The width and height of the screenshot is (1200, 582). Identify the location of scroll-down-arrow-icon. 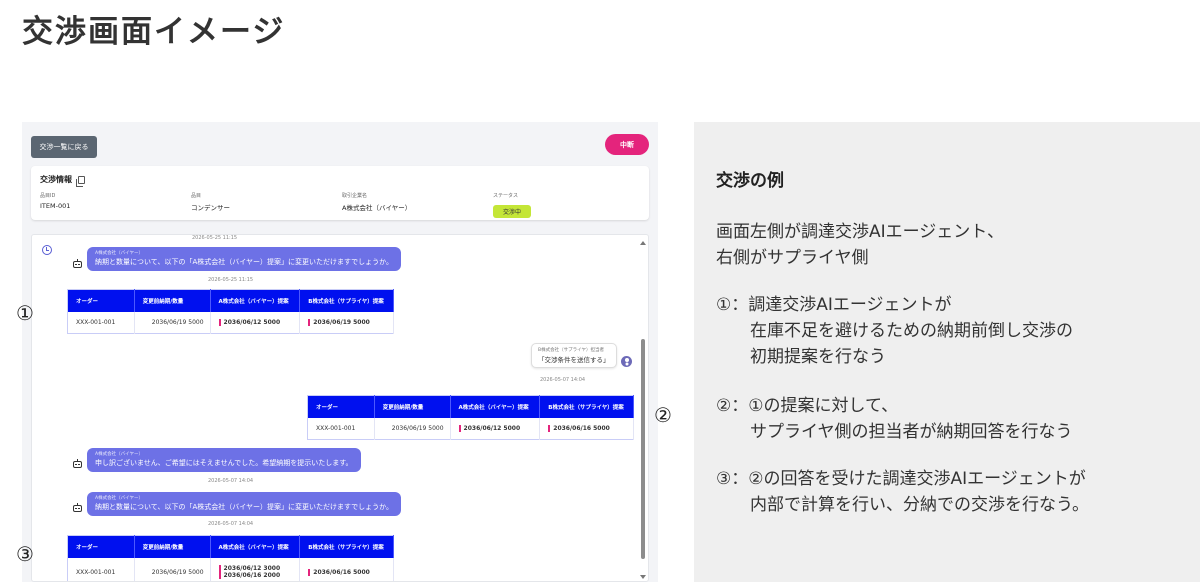
(643, 577).